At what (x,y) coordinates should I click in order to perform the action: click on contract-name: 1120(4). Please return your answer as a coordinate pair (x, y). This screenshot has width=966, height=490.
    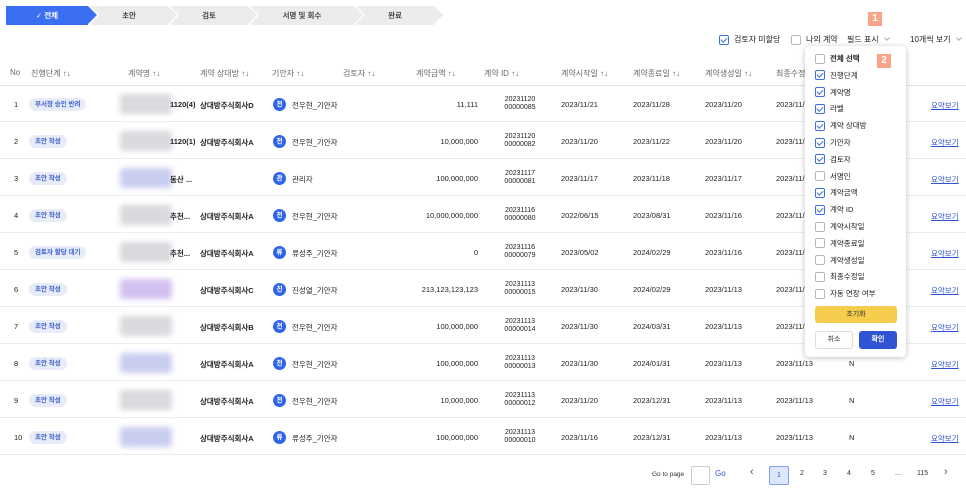
    Looking at the image, I should click on (182, 104).